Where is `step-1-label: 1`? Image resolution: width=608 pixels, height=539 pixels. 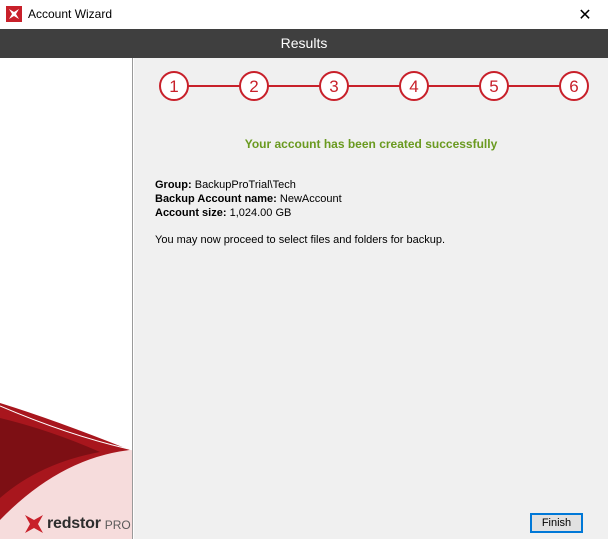
step-1-label: 1 is located at coordinates (173, 86).